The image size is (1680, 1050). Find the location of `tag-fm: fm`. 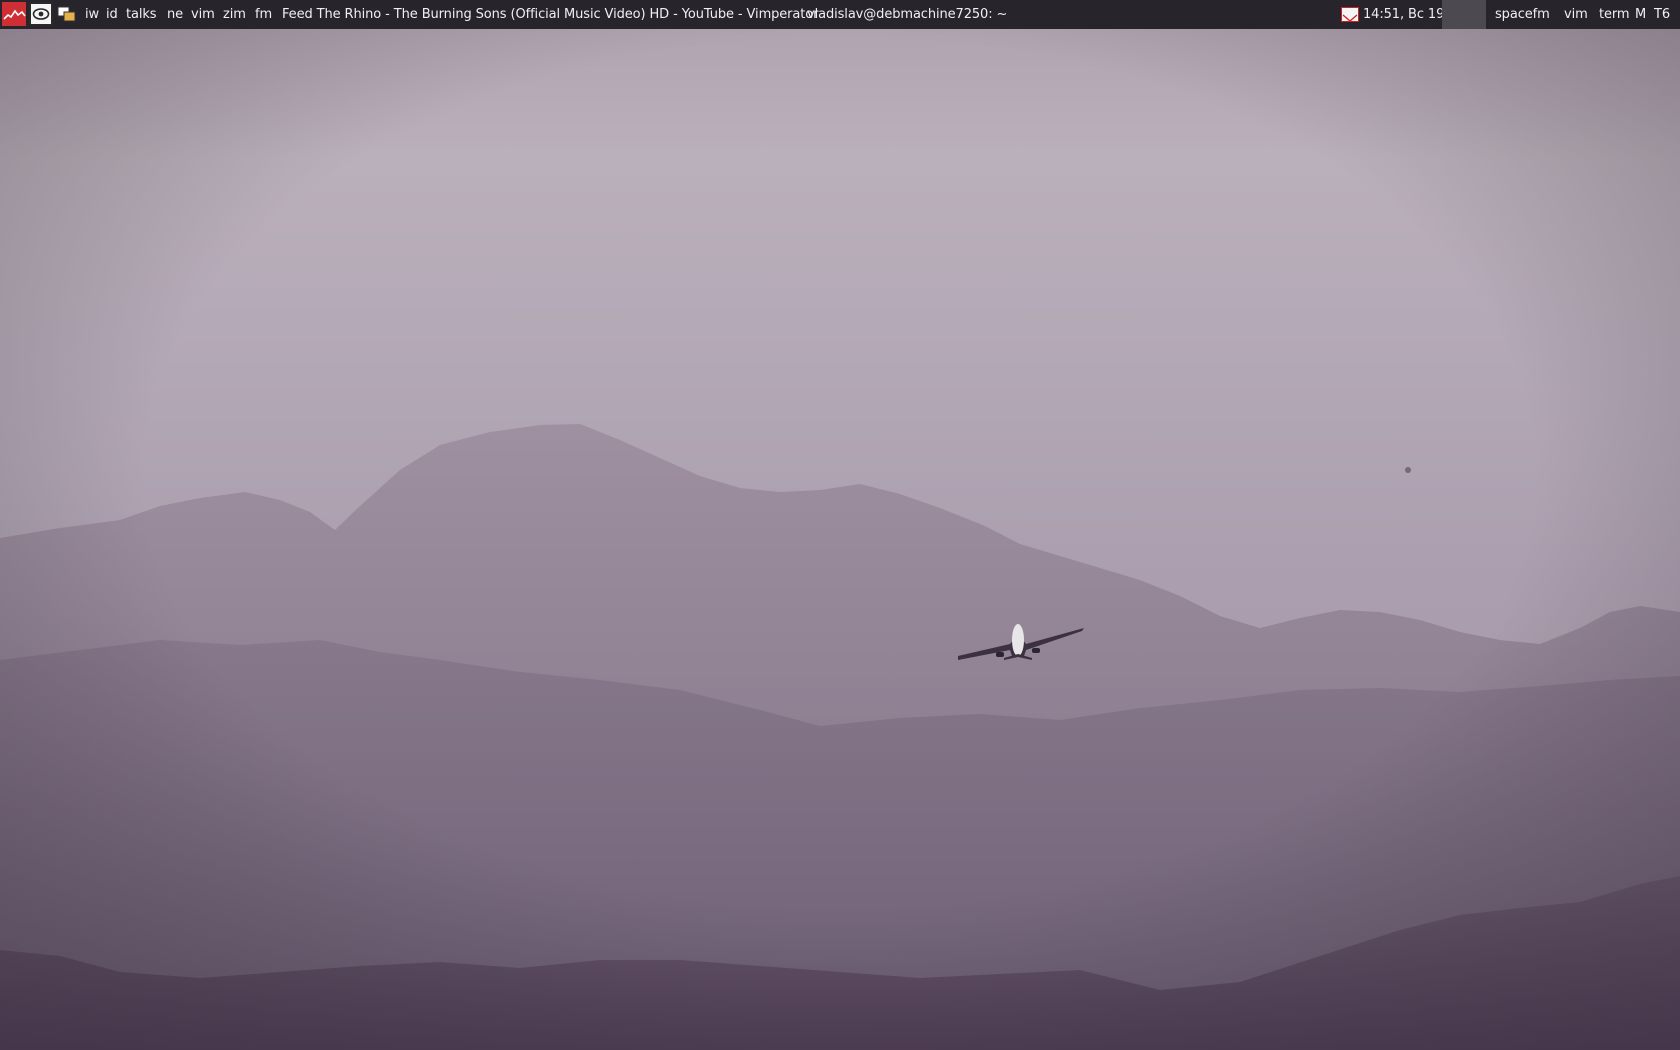

tag-fm: fm is located at coordinates (263, 14).